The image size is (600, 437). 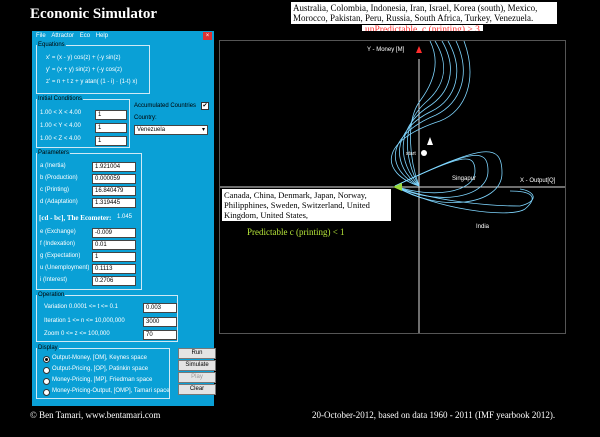 What do you see at coordinates (58, 244) in the screenshot?
I see `param-f-label: f (Indexation)` at bounding box center [58, 244].